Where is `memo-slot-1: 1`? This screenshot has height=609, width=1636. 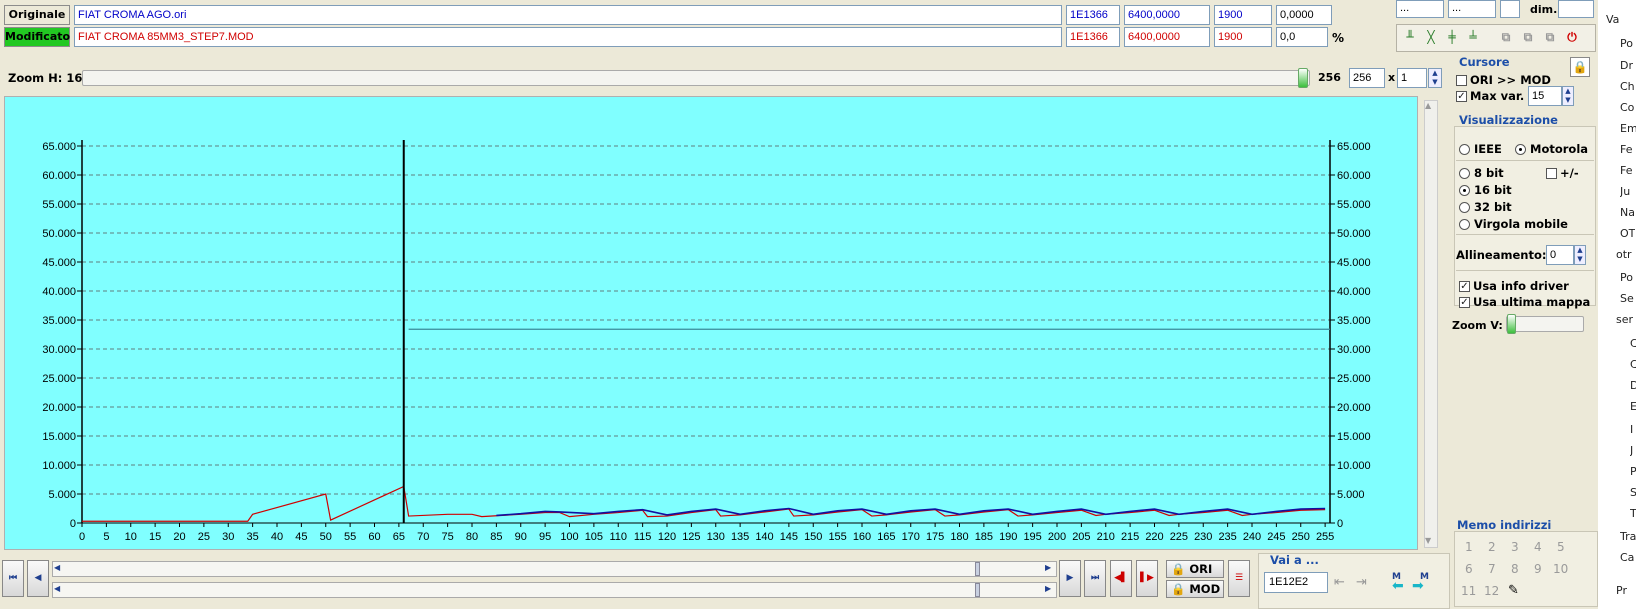 memo-slot-1: 1 is located at coordinates (1469, 547).